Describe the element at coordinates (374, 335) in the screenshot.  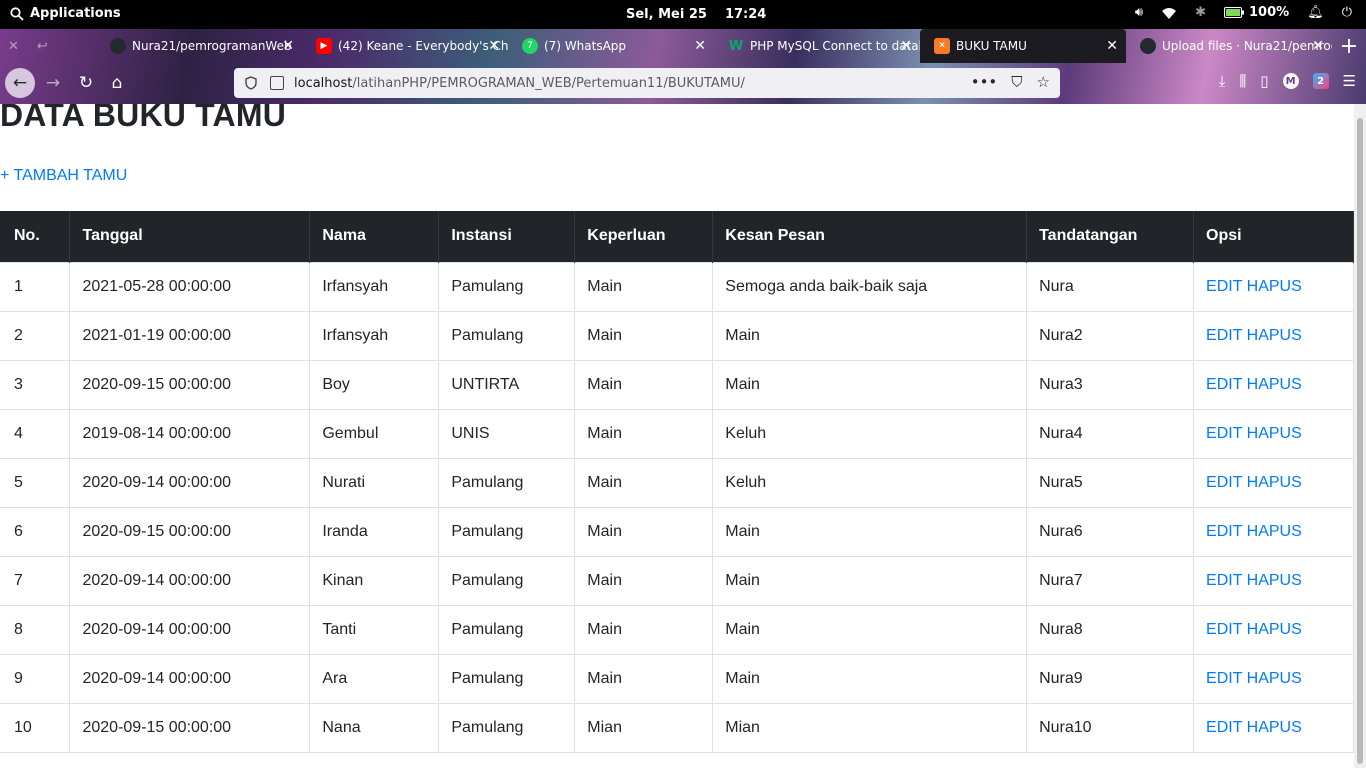
I see `cell-nama: Irfansyah` at that location.